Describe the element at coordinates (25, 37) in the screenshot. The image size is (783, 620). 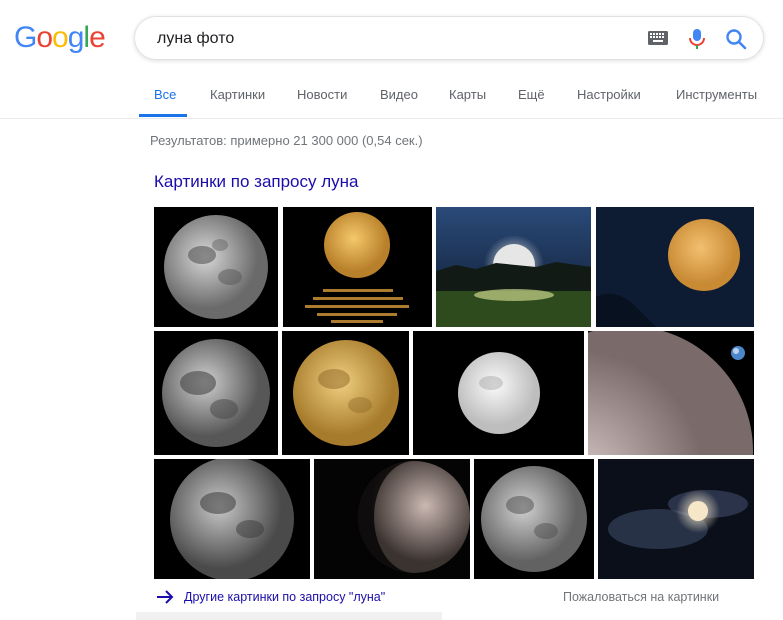
I see `logo-letter: G` at that location.